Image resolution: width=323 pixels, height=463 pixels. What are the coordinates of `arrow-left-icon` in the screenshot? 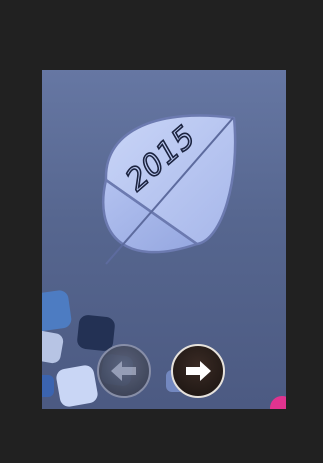 It's located at (123, 371).